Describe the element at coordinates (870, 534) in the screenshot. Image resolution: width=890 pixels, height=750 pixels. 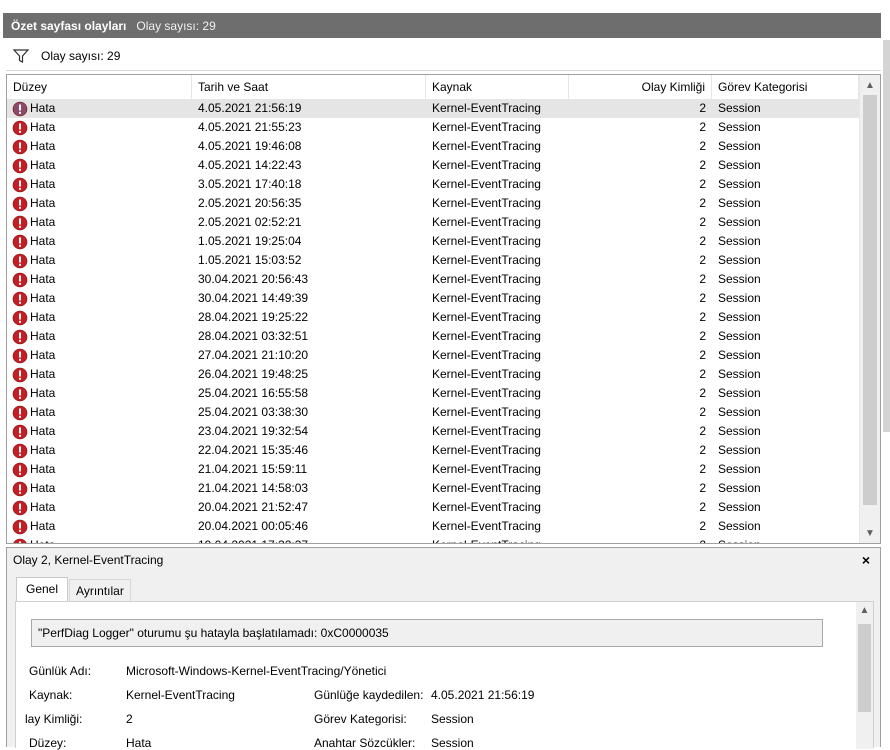
I see `scroll-down-arrow-icon: ▼` at that location.